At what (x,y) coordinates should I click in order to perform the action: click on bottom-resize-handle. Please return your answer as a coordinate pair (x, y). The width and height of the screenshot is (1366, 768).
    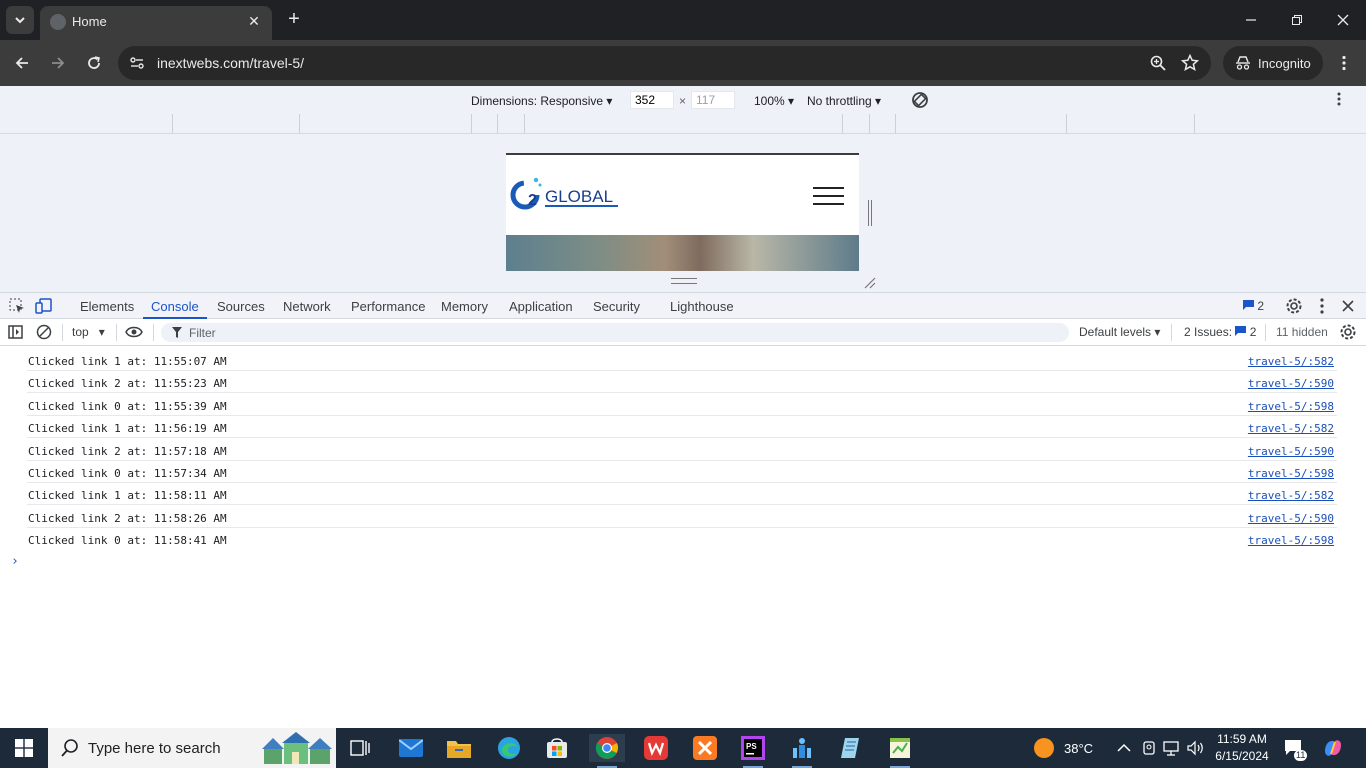
    Looking at the image, I should click on (684, 281).